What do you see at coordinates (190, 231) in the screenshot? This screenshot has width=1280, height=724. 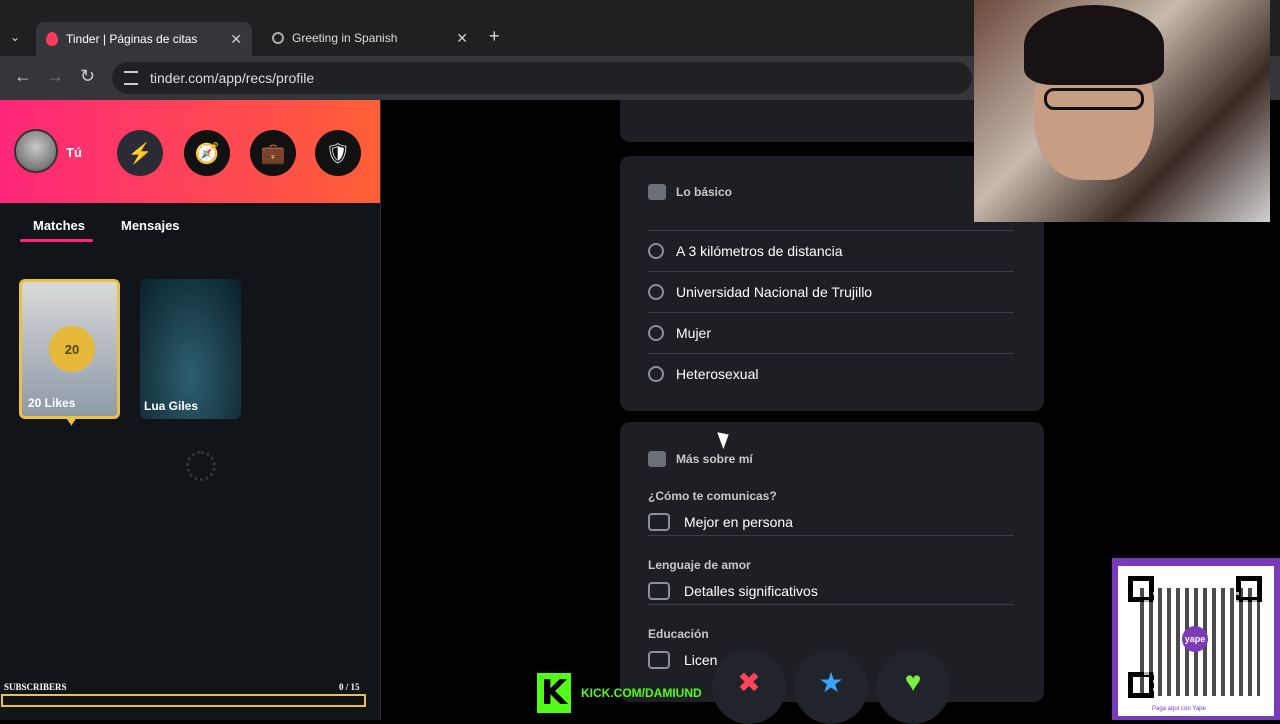 I see `sidebar-tabs: Matches Mensajes` at bounding box center [190, 231].